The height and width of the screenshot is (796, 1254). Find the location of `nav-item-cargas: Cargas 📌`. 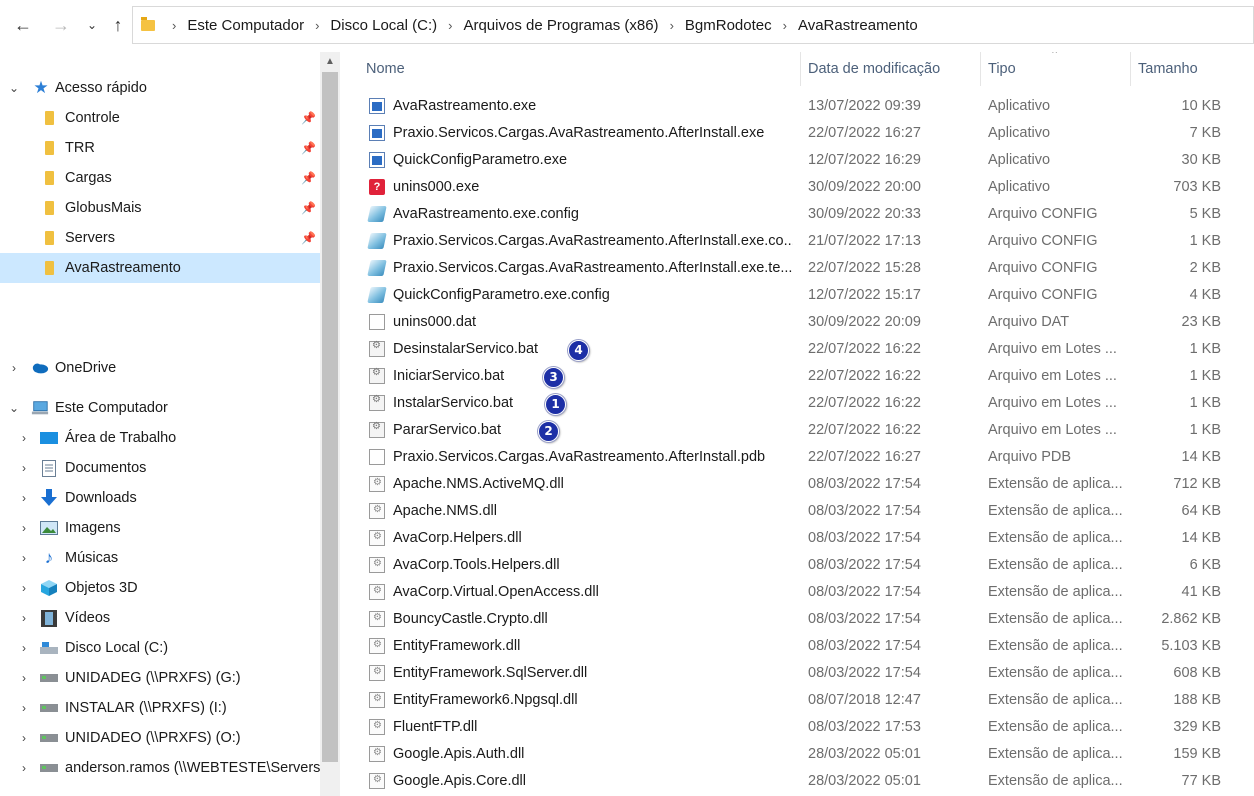

nav-item-cargas: Cargas 📌 is located at coordinates (160, 178).